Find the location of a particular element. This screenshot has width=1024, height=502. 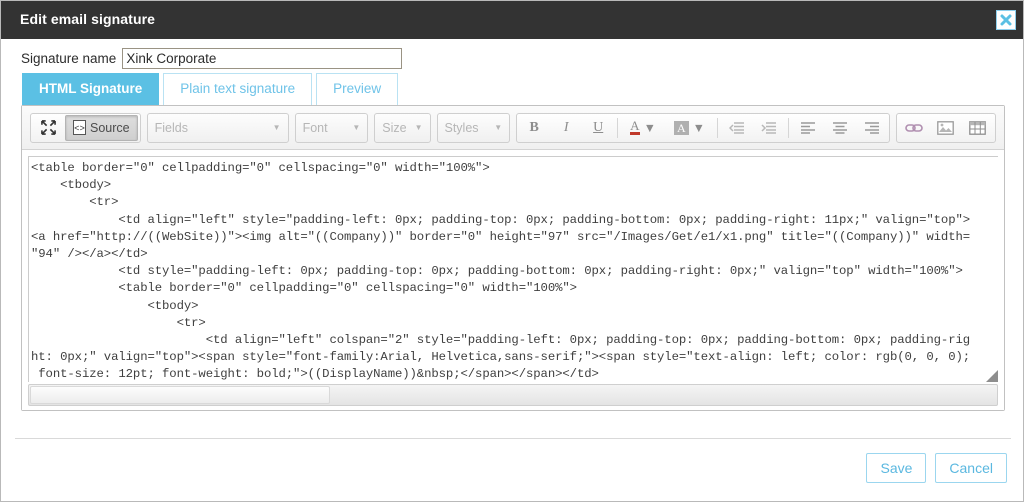

align-right-button is located at coordinates (872, 128).